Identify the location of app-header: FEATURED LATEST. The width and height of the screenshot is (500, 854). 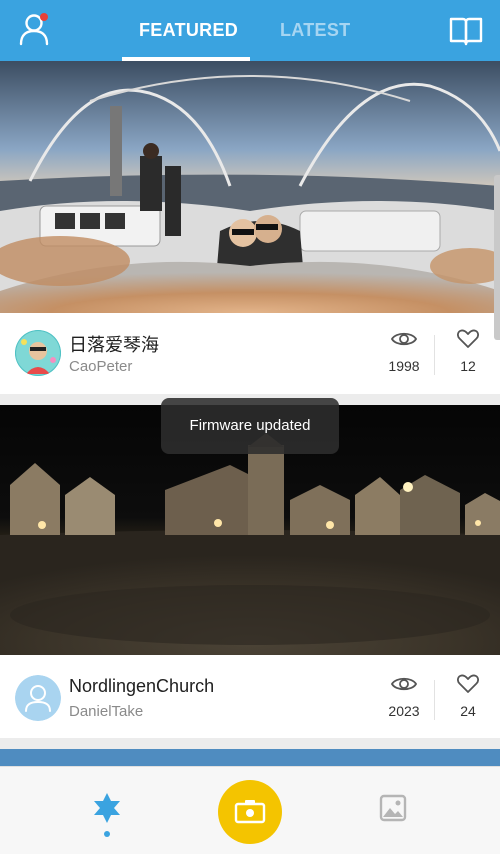
(250, 30).